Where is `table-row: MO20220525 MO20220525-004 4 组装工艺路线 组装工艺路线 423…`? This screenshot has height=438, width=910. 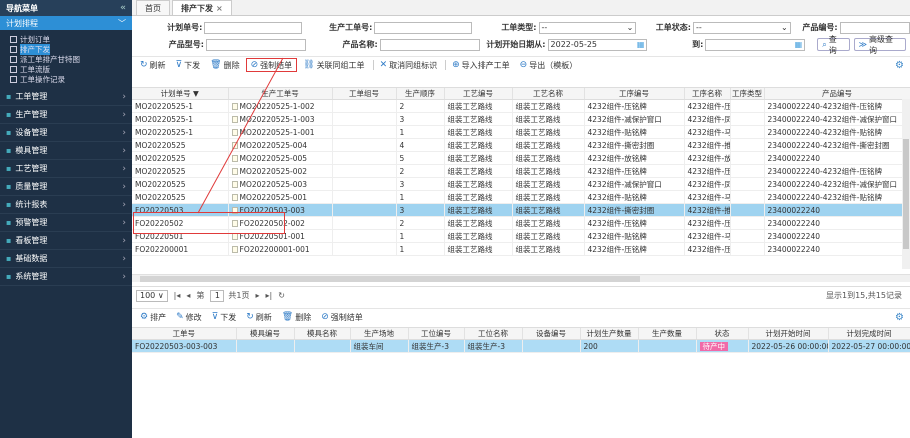 table-row: MO20220525 MO20220525-004 4 组装工艺路线 组装工艺路线 423… is located at coordinates (521, 145).